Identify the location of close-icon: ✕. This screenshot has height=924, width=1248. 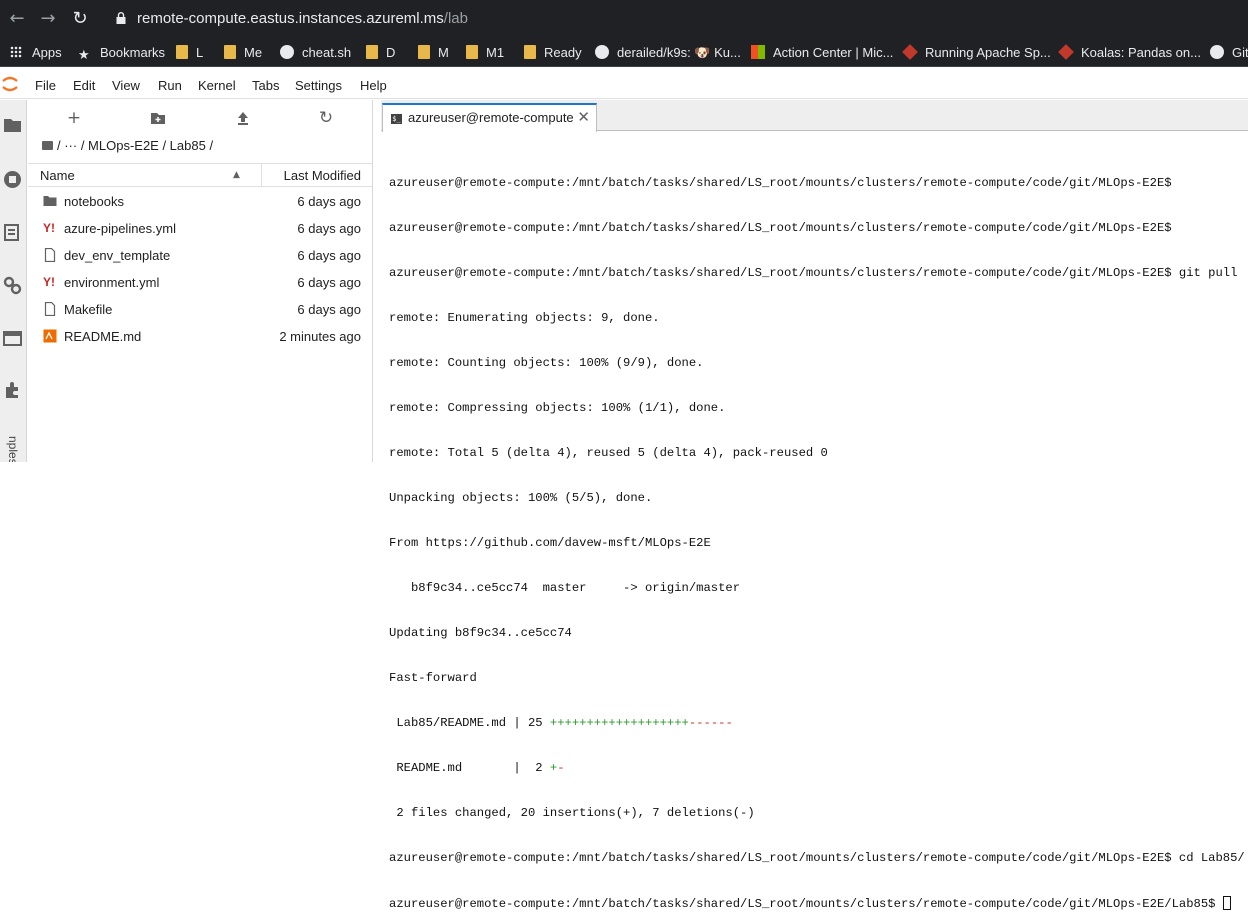
(583, 117).